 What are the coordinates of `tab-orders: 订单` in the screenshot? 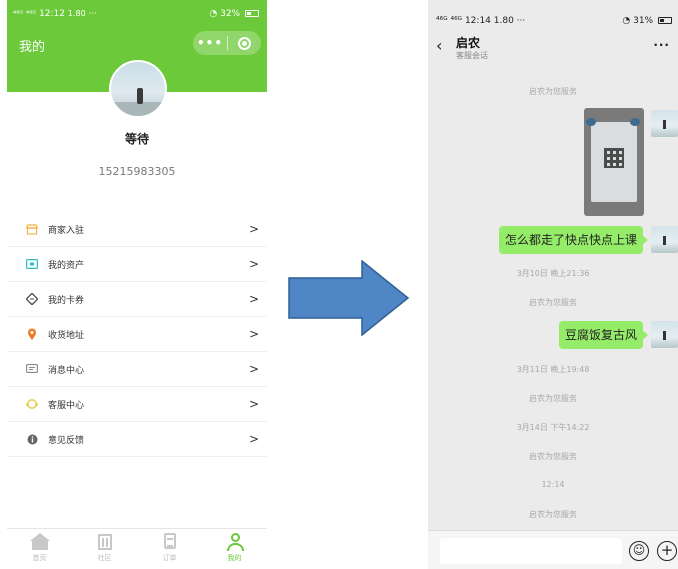 It's located at (169, 549).